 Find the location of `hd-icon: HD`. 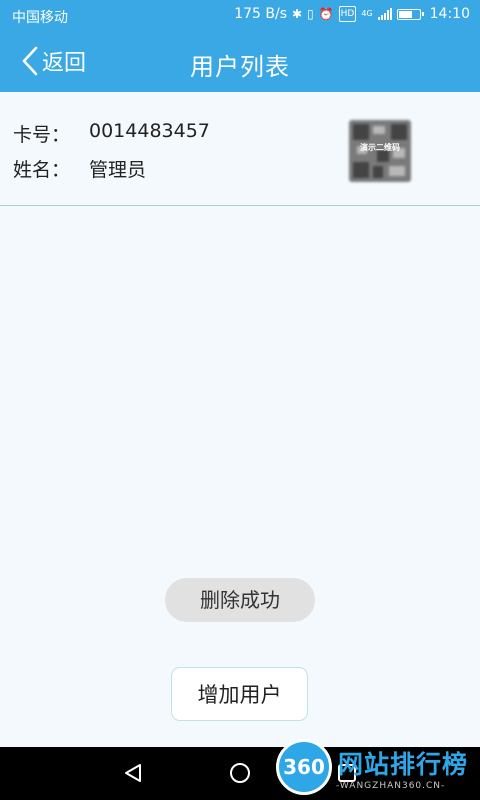

hd-icon: HD is located at coordinates (347, 14).